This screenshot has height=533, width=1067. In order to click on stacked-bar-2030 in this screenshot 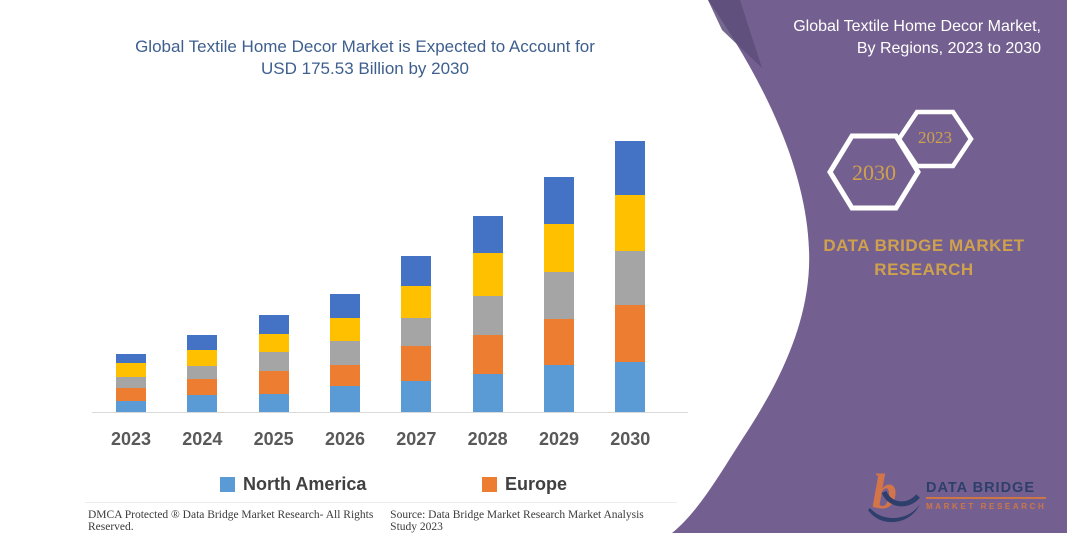, I will do `click(630, 277)`.